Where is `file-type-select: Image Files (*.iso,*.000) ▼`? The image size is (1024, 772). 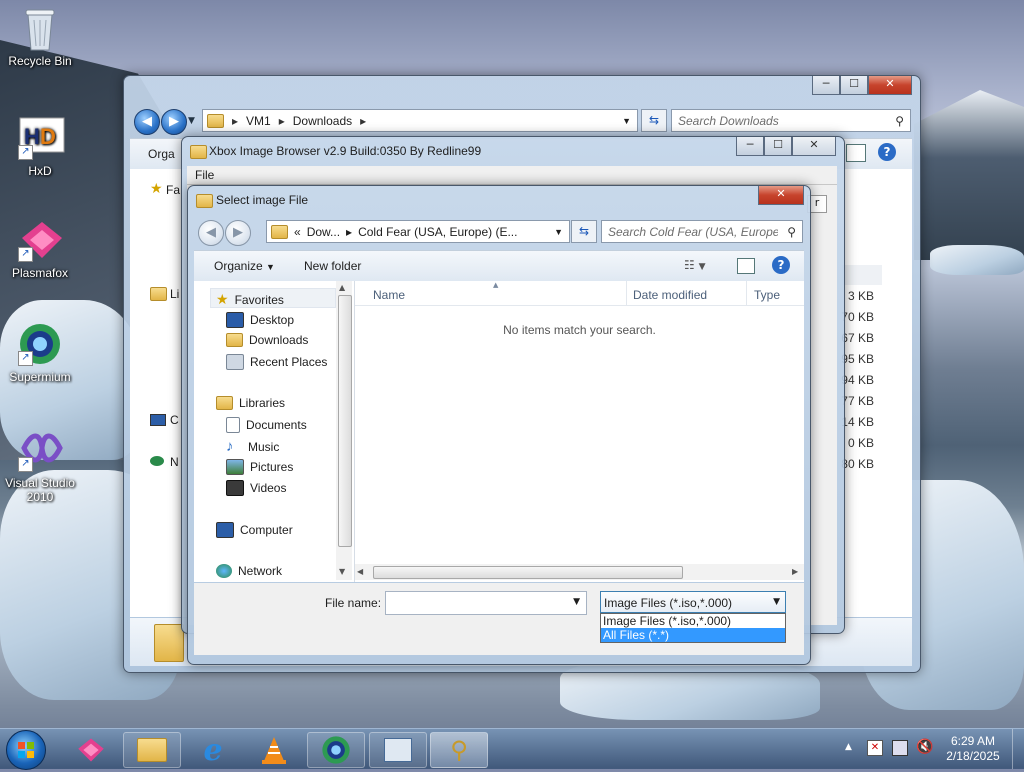
file-type-select: Image Files (*.iso,*.000) ▼ is located at coordinates (693, 602).